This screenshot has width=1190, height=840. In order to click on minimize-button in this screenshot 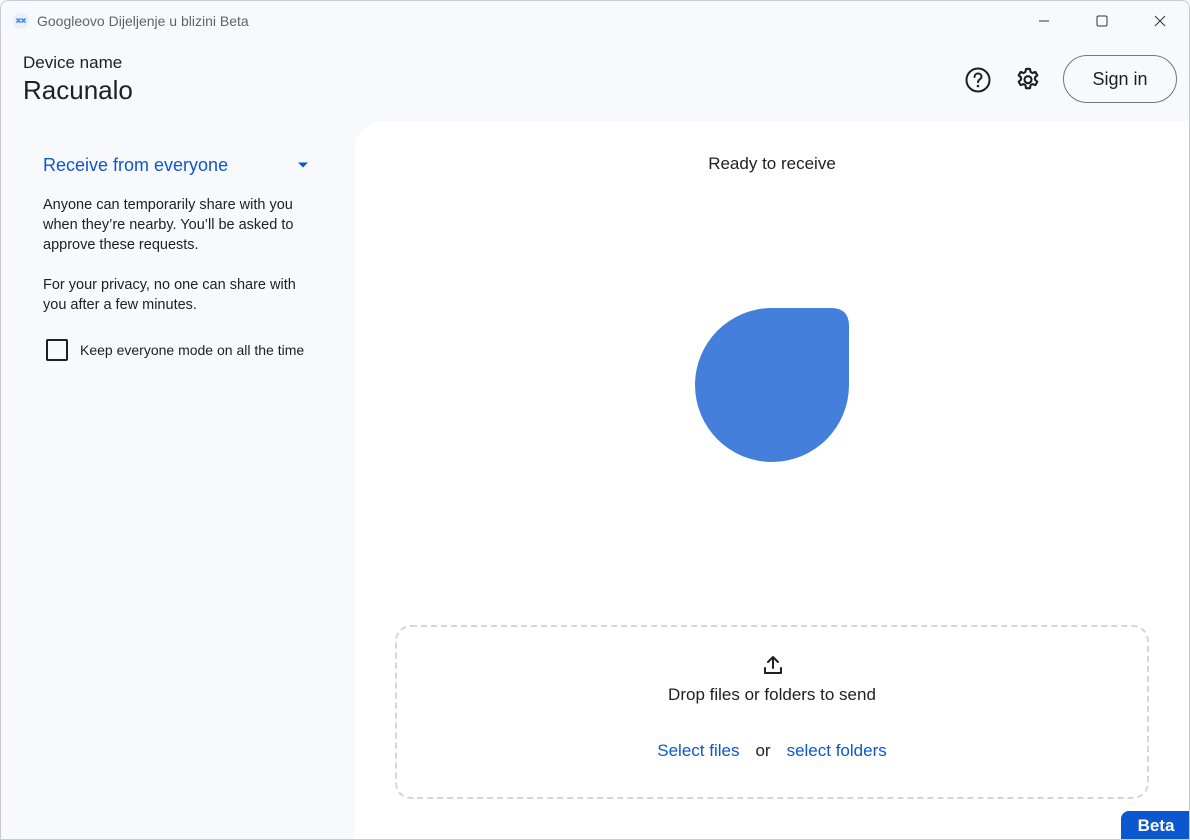, I will do `click(1044, 21)`.